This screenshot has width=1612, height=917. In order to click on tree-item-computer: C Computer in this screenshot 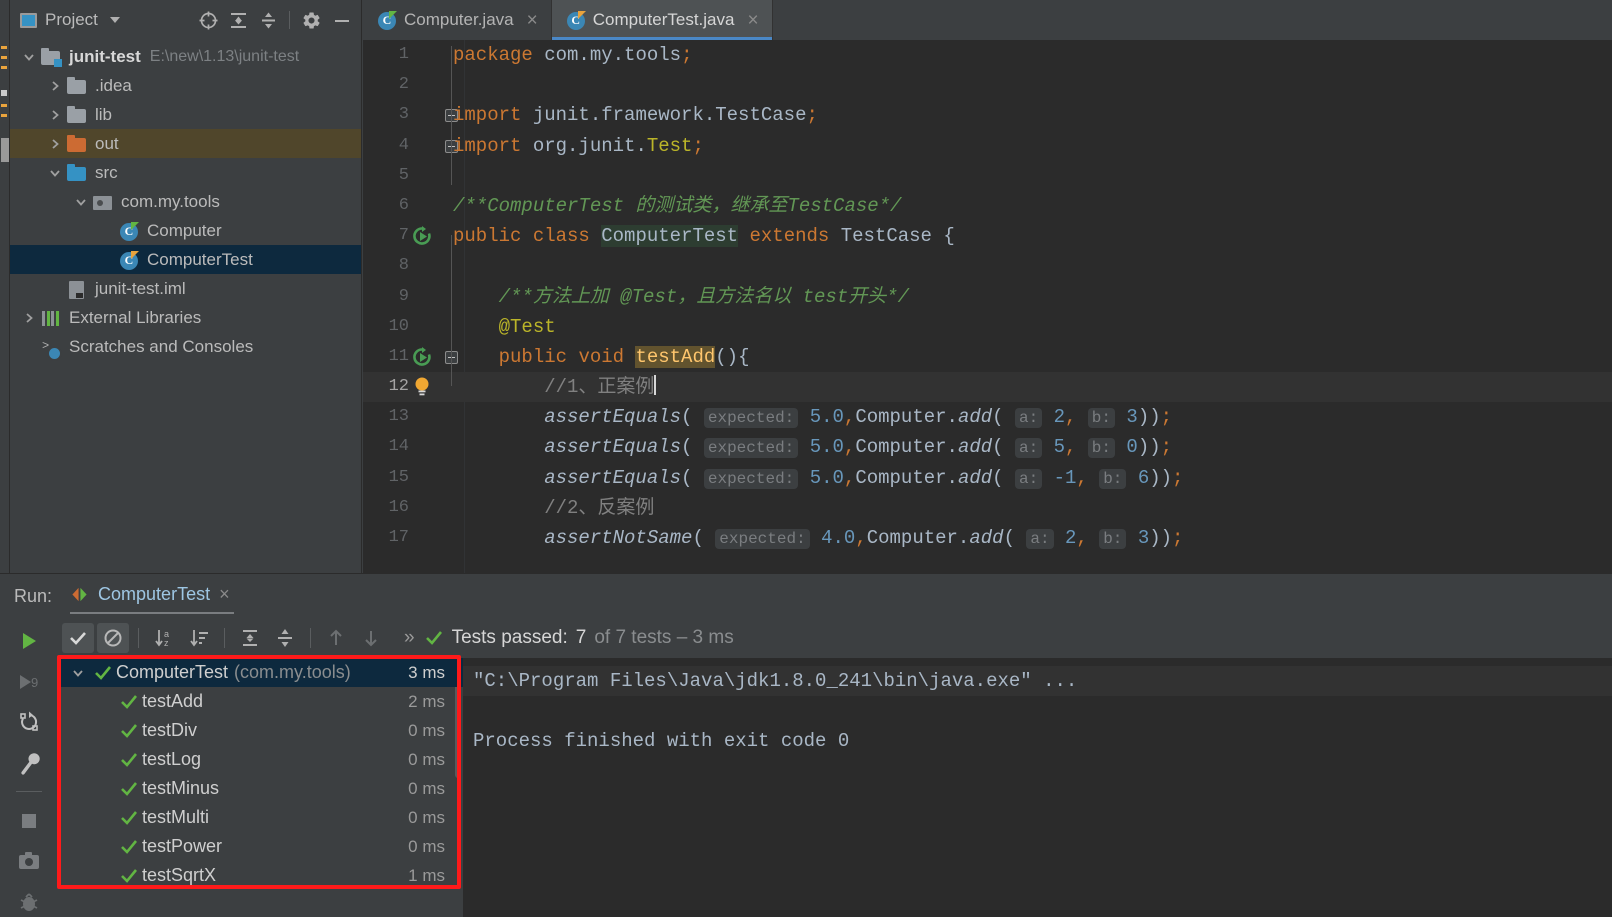, I will do `click(185, 230)`.